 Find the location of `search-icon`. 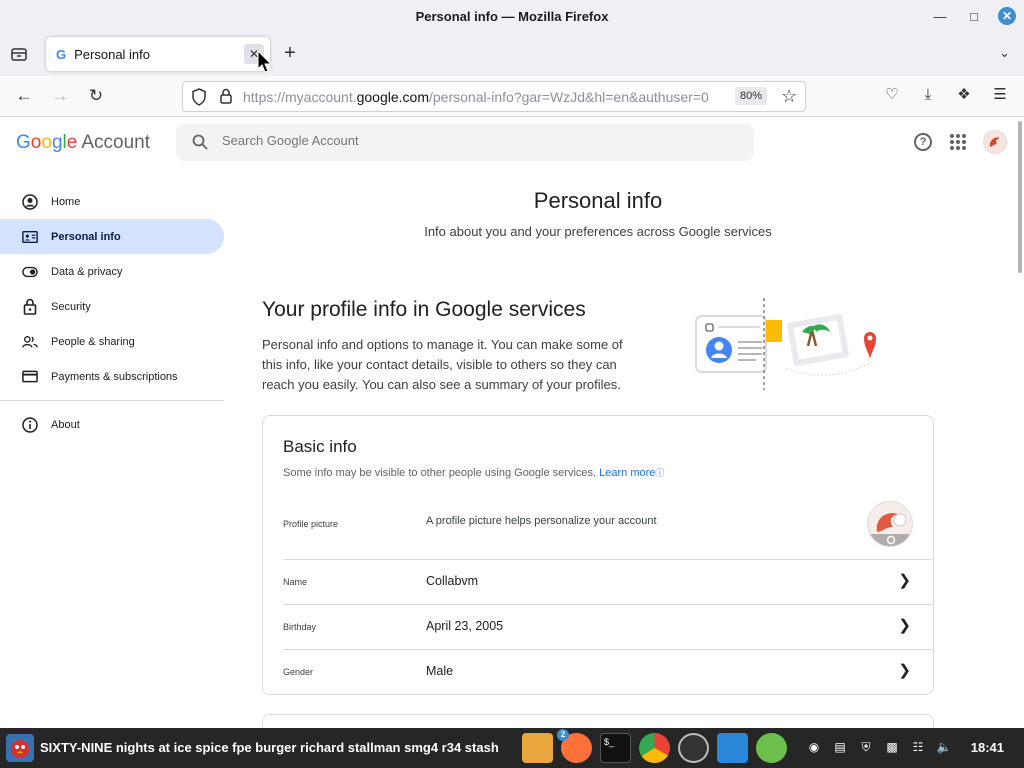

search-icon is located at coordinates (200, 142).